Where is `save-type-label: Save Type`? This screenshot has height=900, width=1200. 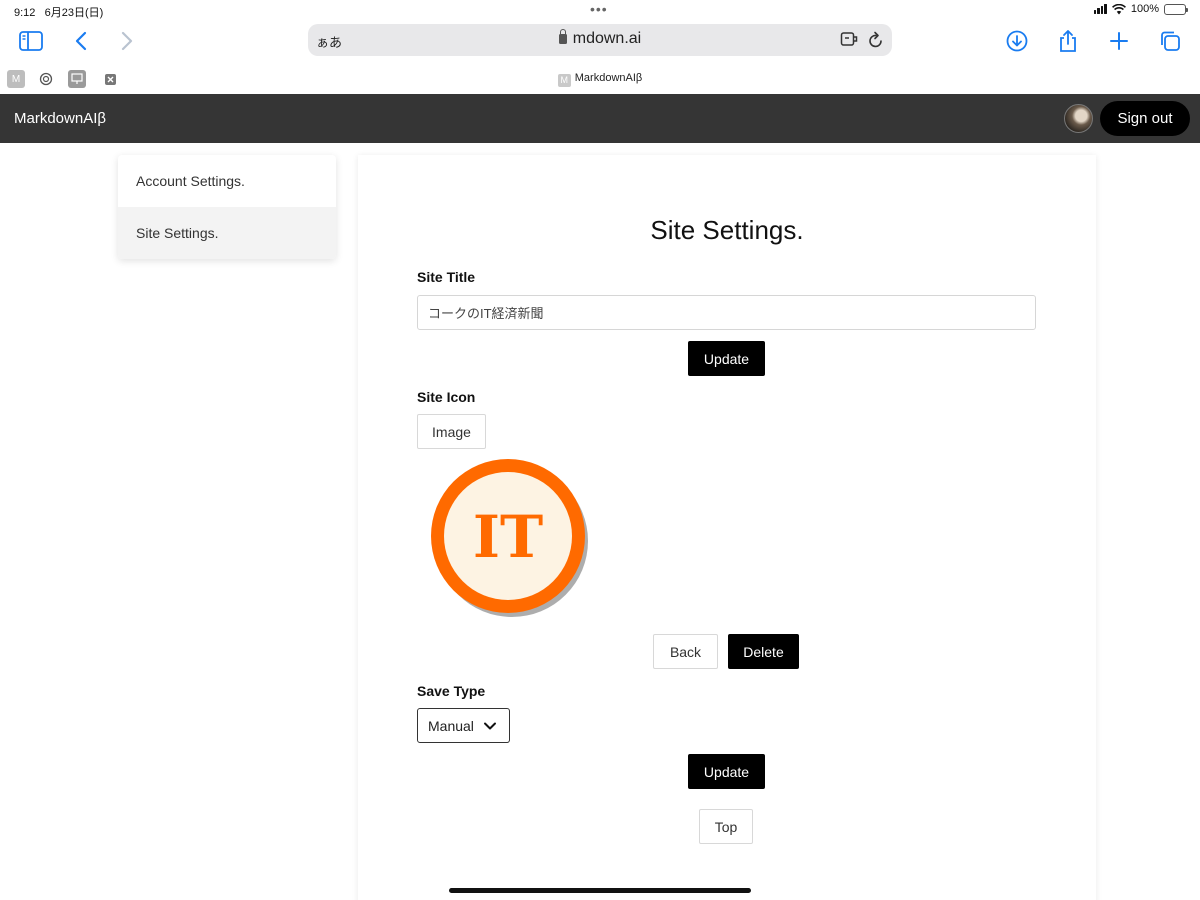
save-type-label: Save Type is located at coordinates (451, 691).